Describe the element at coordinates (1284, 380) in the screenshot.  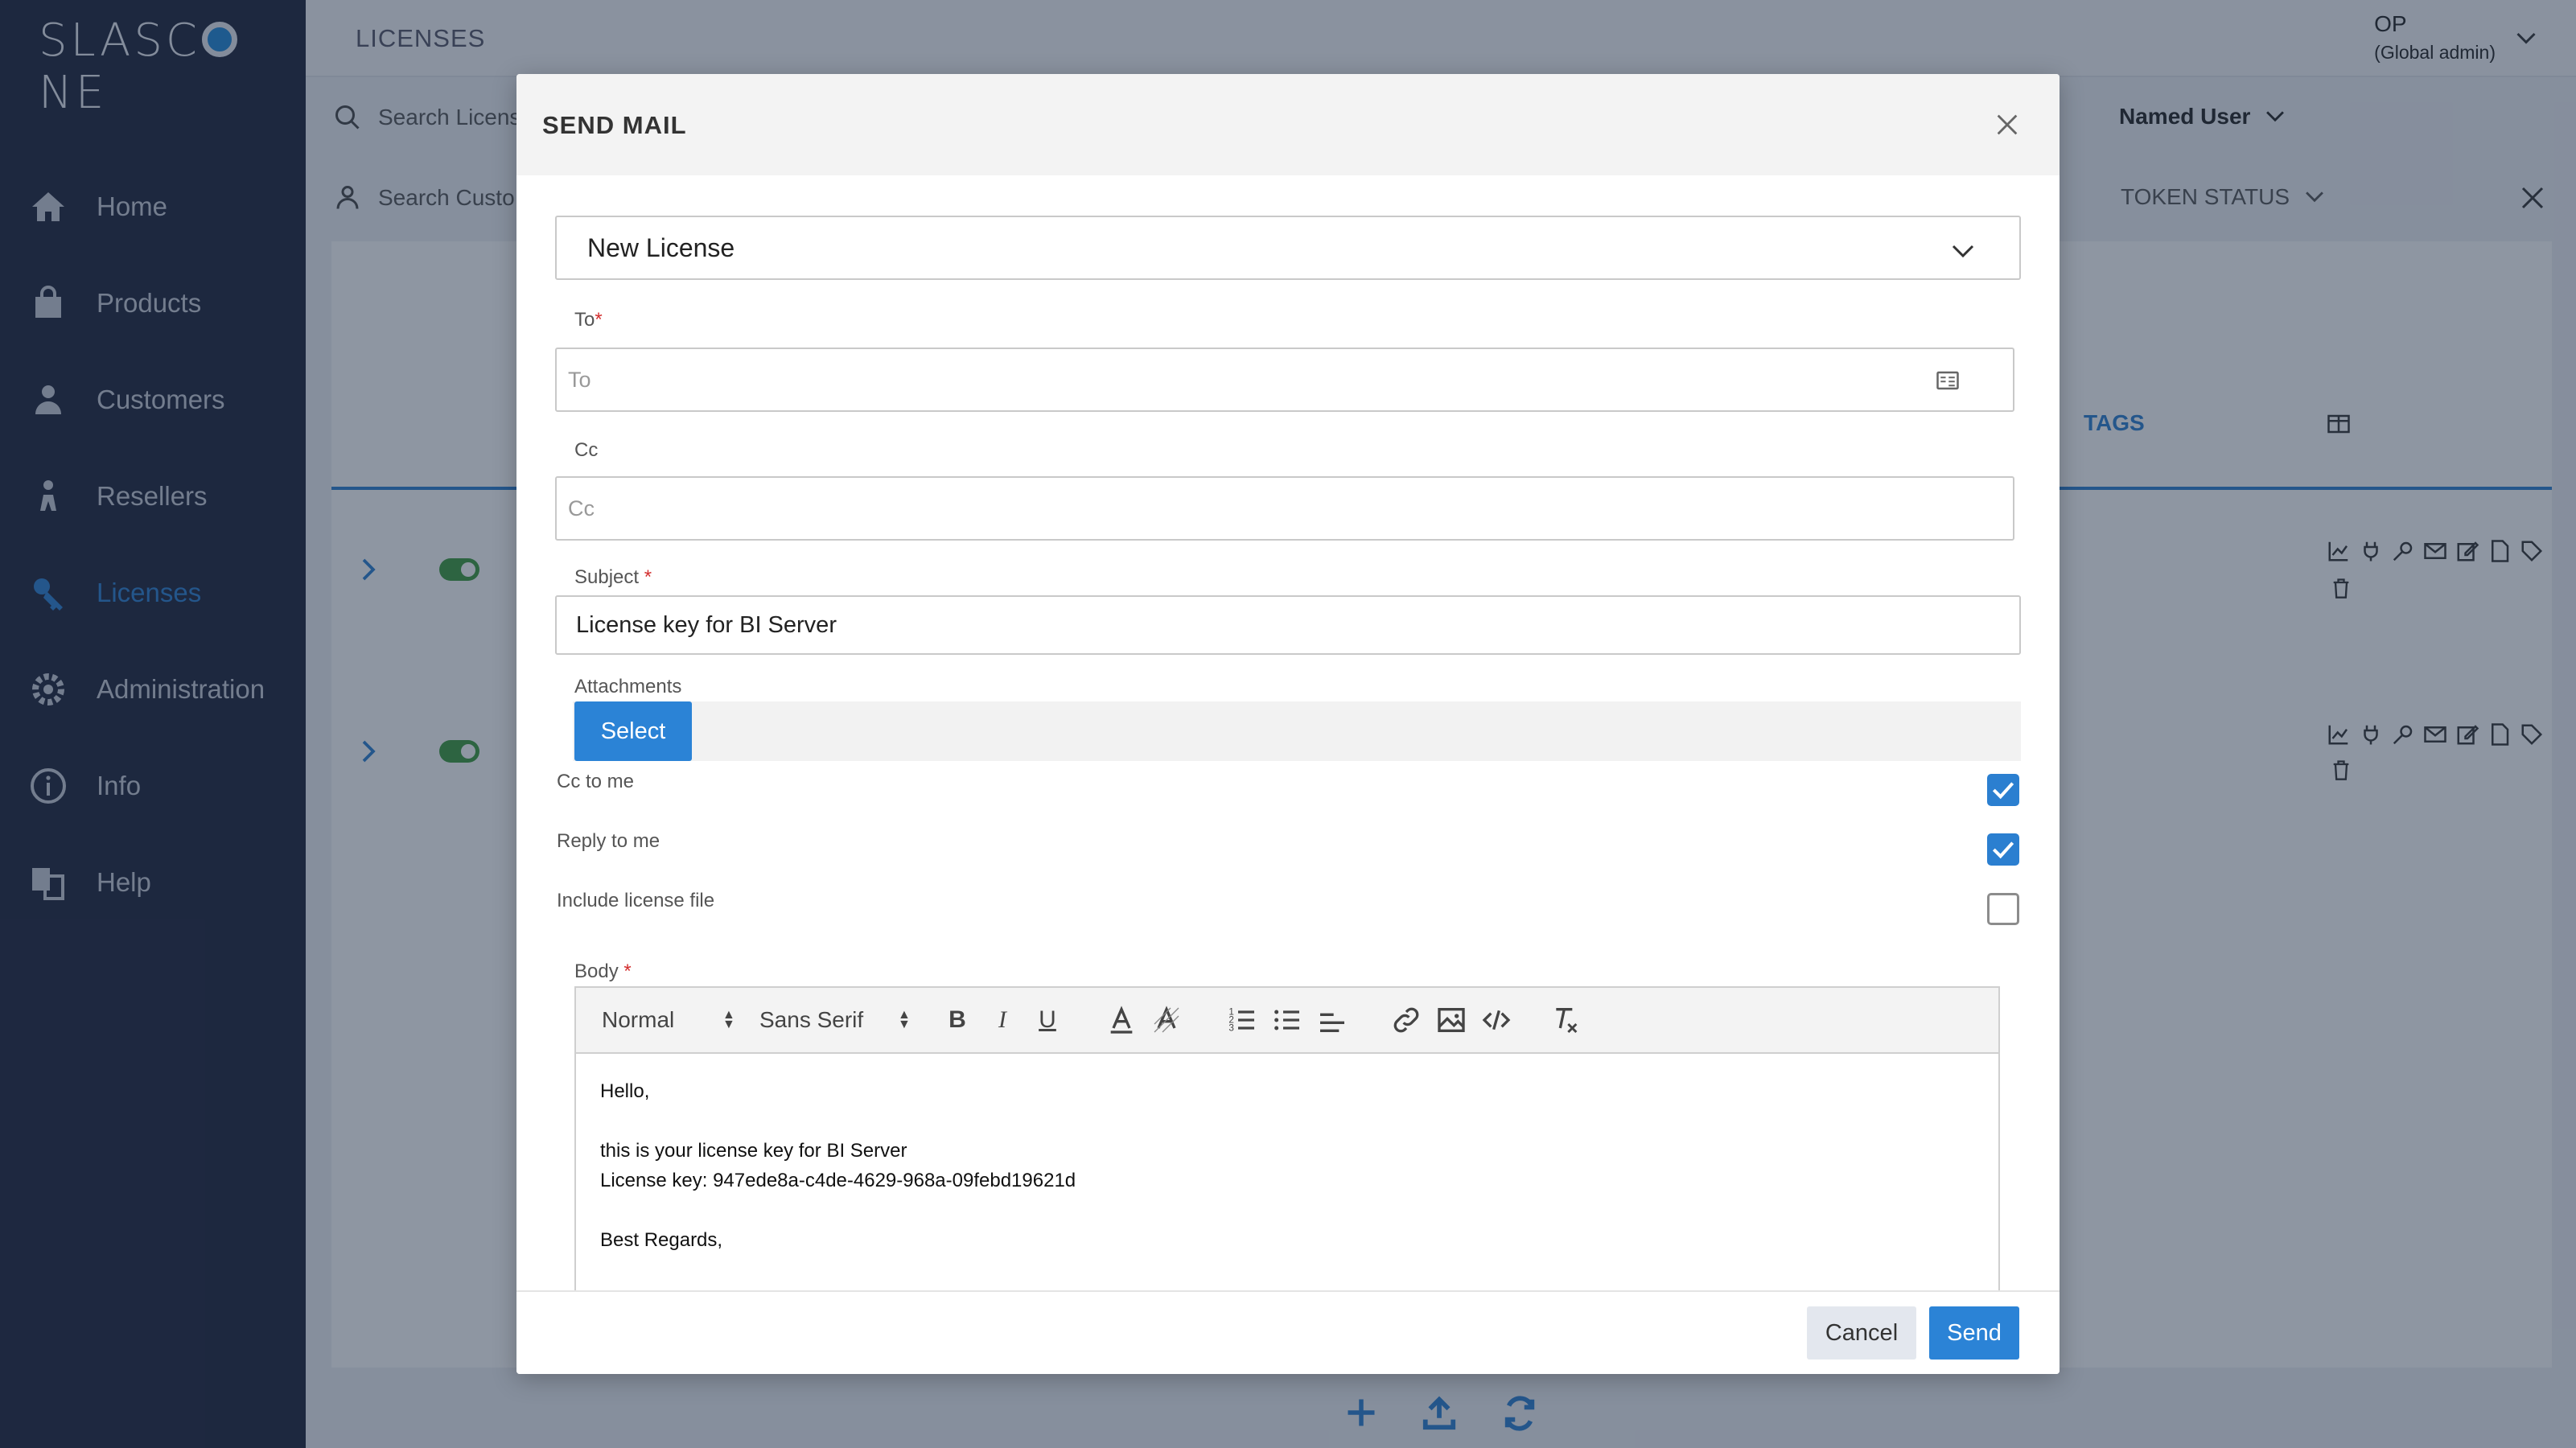
I see `to-input: To` at that location.